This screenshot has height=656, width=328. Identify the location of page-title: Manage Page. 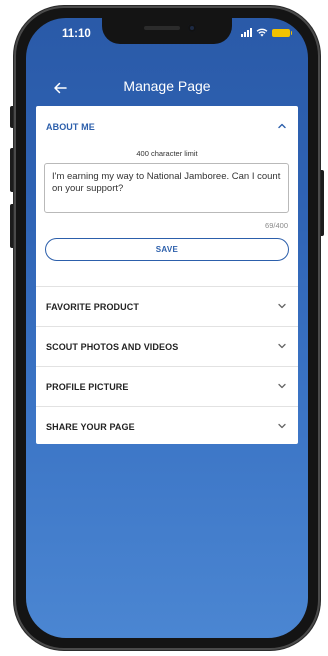
(167, 86).